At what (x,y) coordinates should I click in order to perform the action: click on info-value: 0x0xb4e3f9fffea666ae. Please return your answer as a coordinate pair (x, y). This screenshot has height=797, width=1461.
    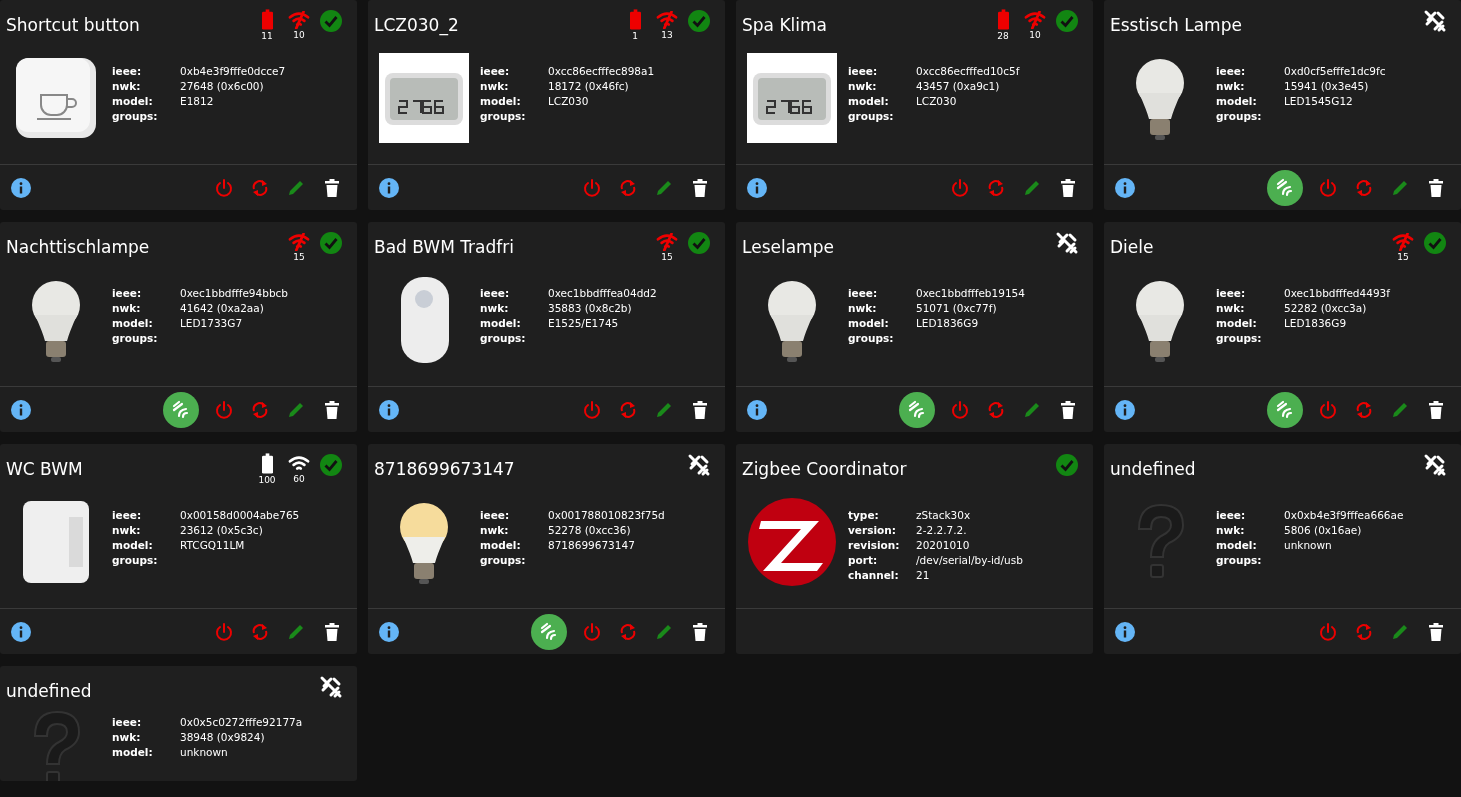
    Looking at the image, I should click on (1344, 515).